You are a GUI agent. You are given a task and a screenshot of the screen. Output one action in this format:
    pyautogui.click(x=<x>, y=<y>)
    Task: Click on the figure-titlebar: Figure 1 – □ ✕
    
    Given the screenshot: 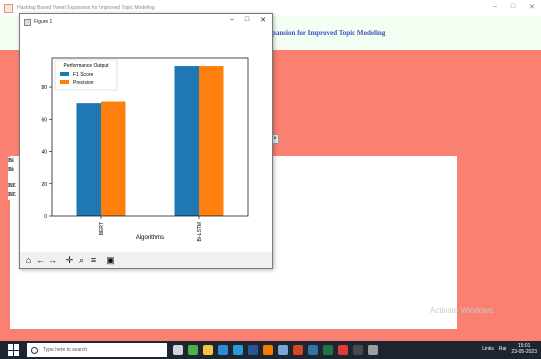 What is the action you would take?
    pyautogui.click(x=146, y=22)
    